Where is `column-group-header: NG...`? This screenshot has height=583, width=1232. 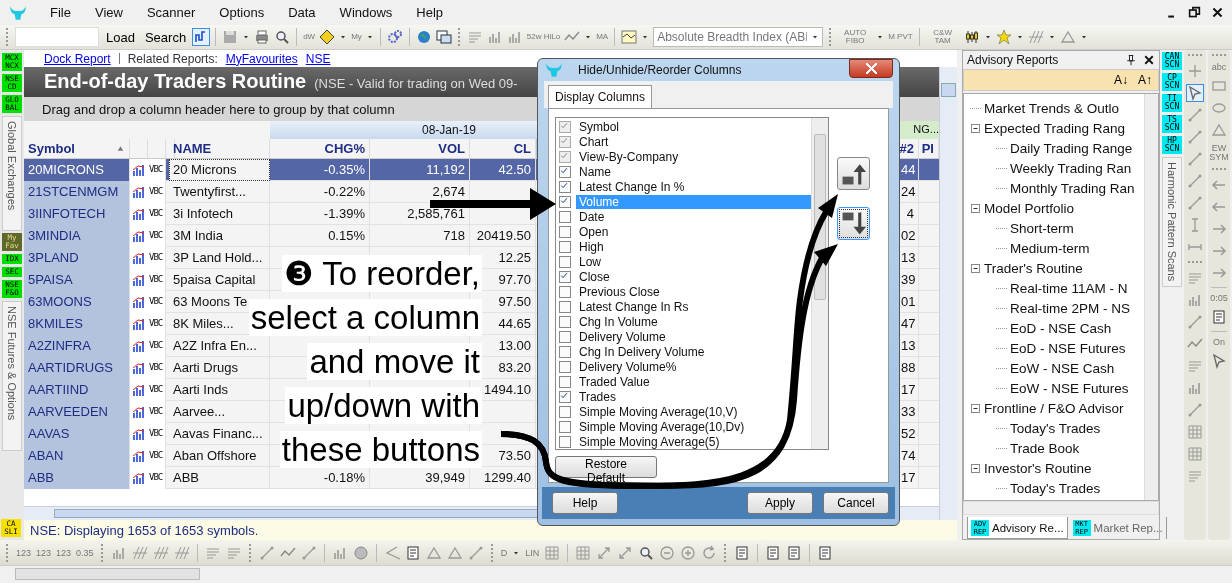 column-group-header: NG... is located at coordinates (918, 130).